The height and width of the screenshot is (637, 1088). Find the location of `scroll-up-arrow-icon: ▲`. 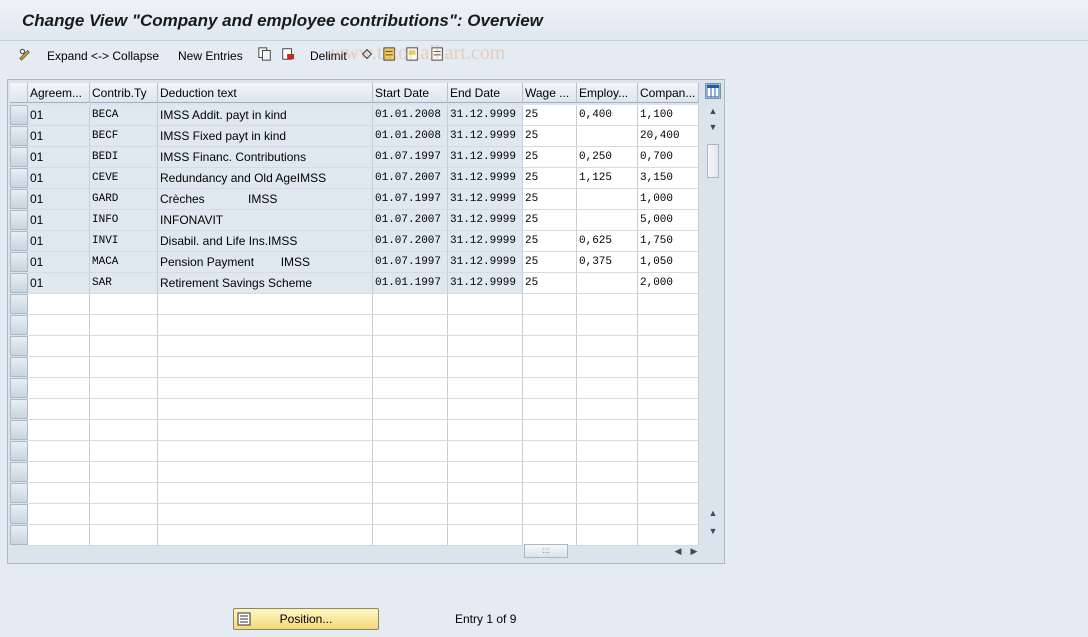

scroll-up-arrow-icon: ▲ is located at coordinates (713, 111).